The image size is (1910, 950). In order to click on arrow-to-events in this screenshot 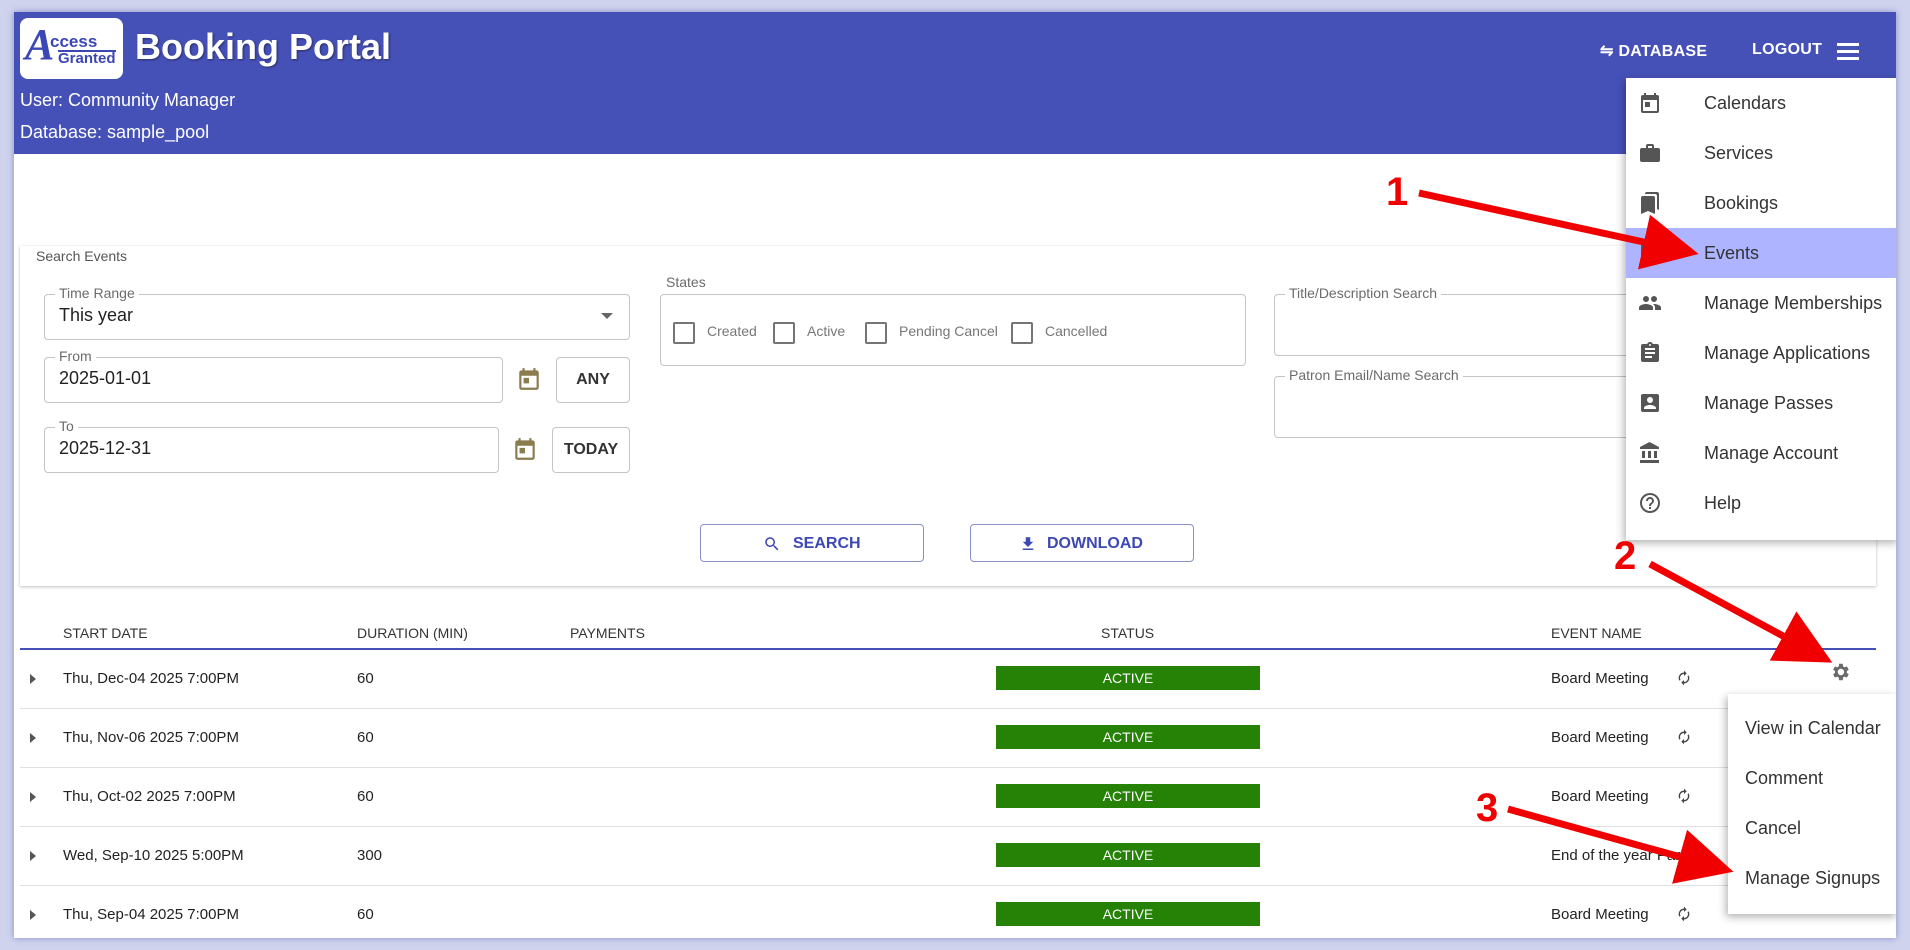, I will do `click(1558, 229)`.